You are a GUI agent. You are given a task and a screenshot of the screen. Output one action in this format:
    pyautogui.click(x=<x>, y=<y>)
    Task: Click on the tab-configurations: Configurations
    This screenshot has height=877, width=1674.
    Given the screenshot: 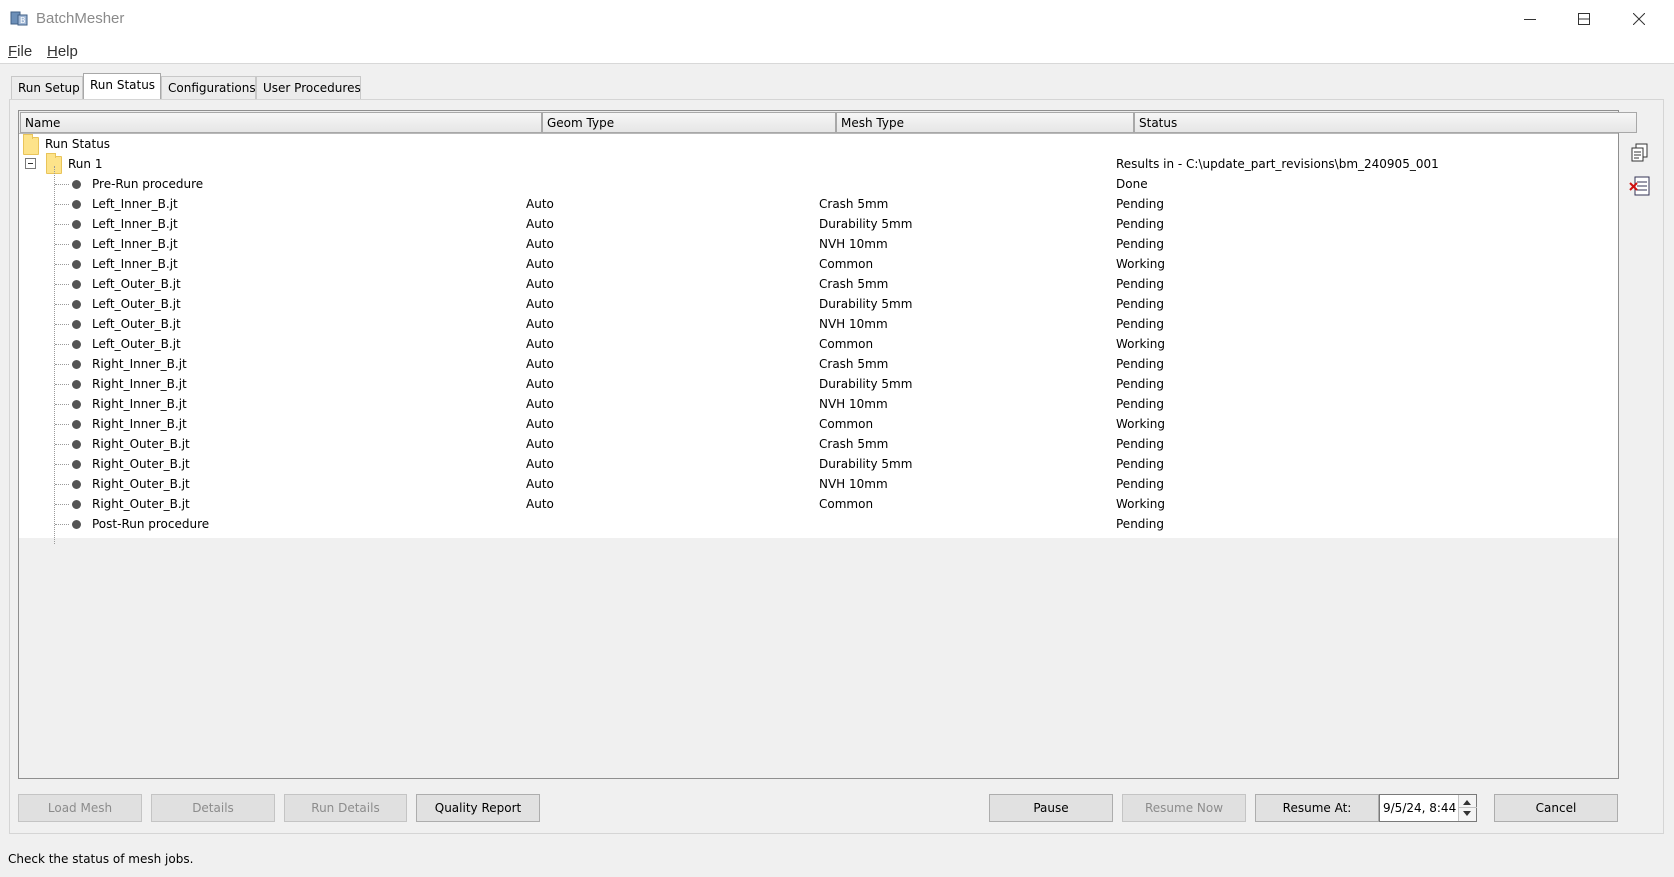 What is the action you would take?
    pyautogui.click(x=208, y=87)
    